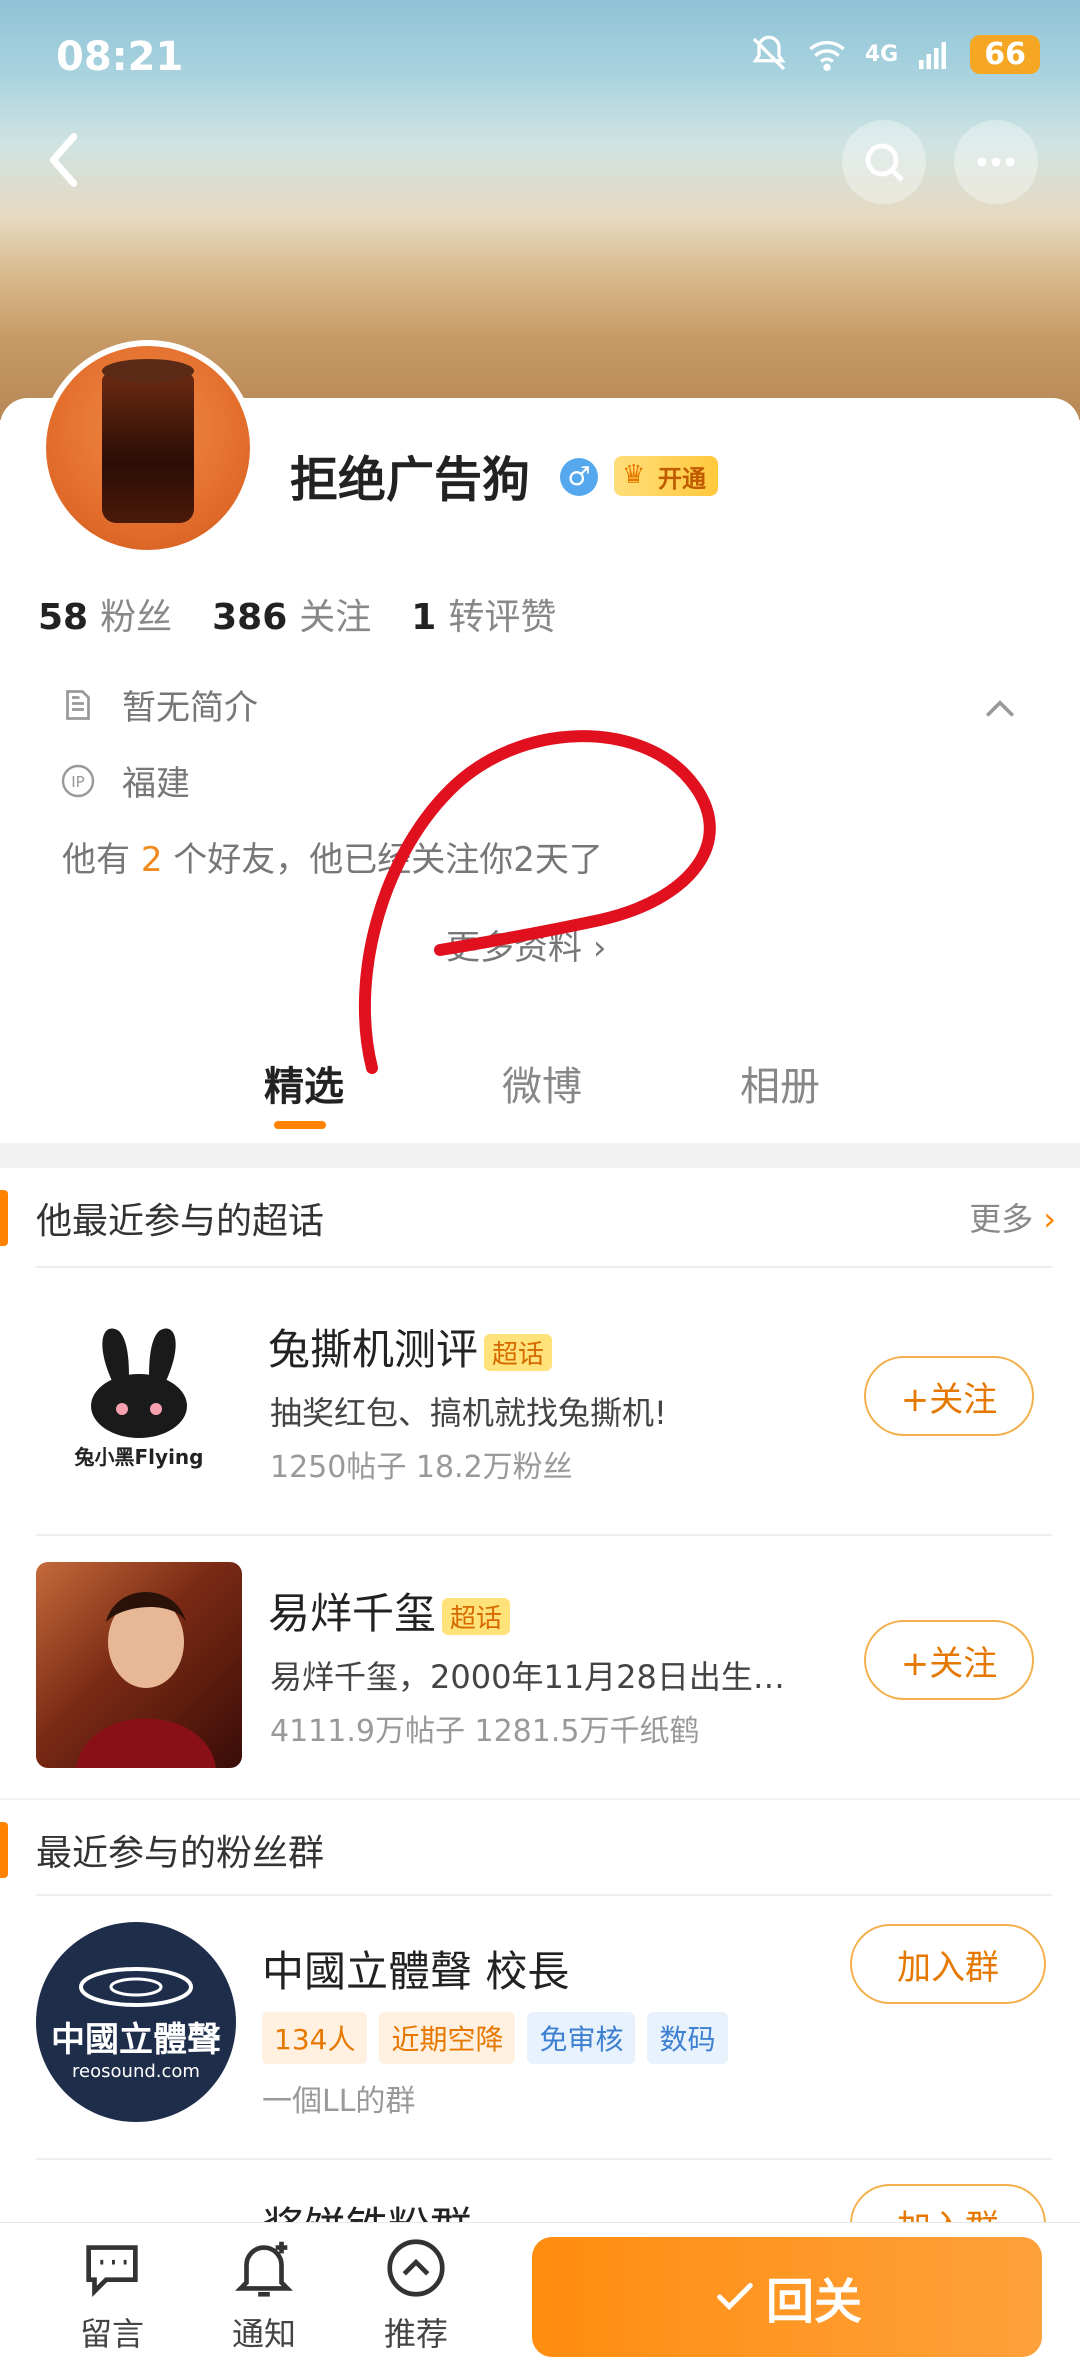  What do you see at coordinates (180, 1853) in the screenshot?
I see `section-title: 最近参与的粉丝群` at bounding box center [180, 1853].